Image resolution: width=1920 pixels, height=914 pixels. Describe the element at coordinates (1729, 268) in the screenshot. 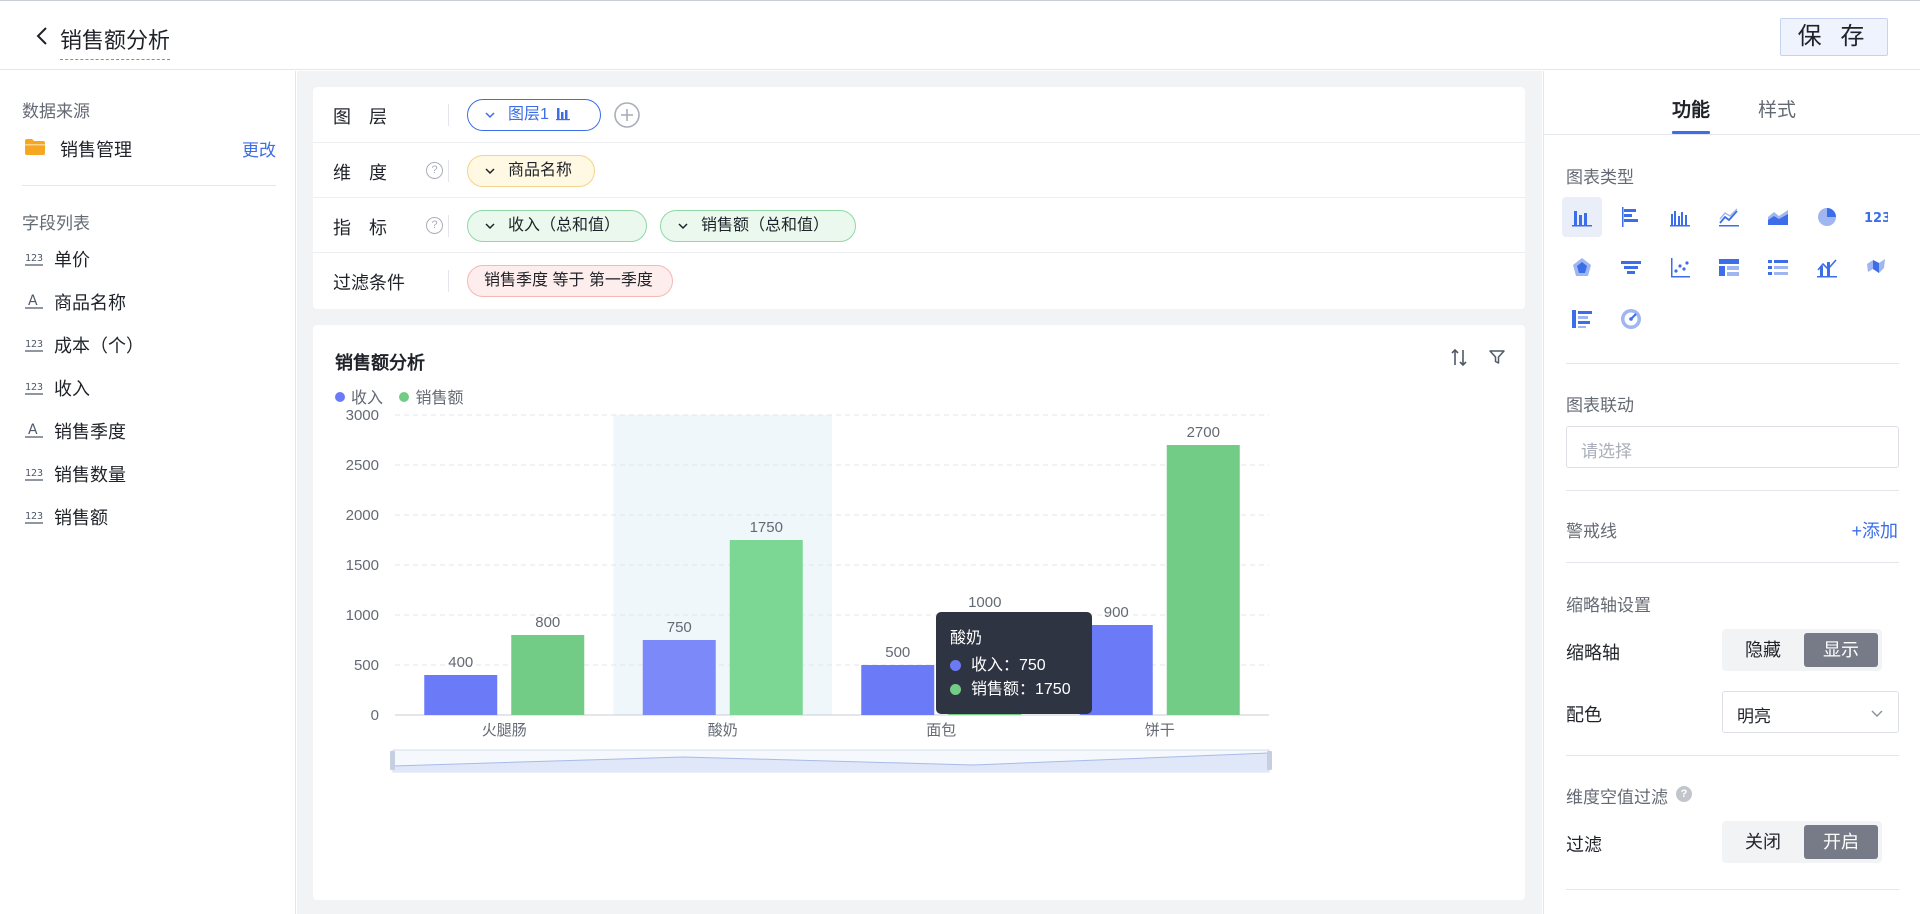

I see `pivot-table-icon` at that location.